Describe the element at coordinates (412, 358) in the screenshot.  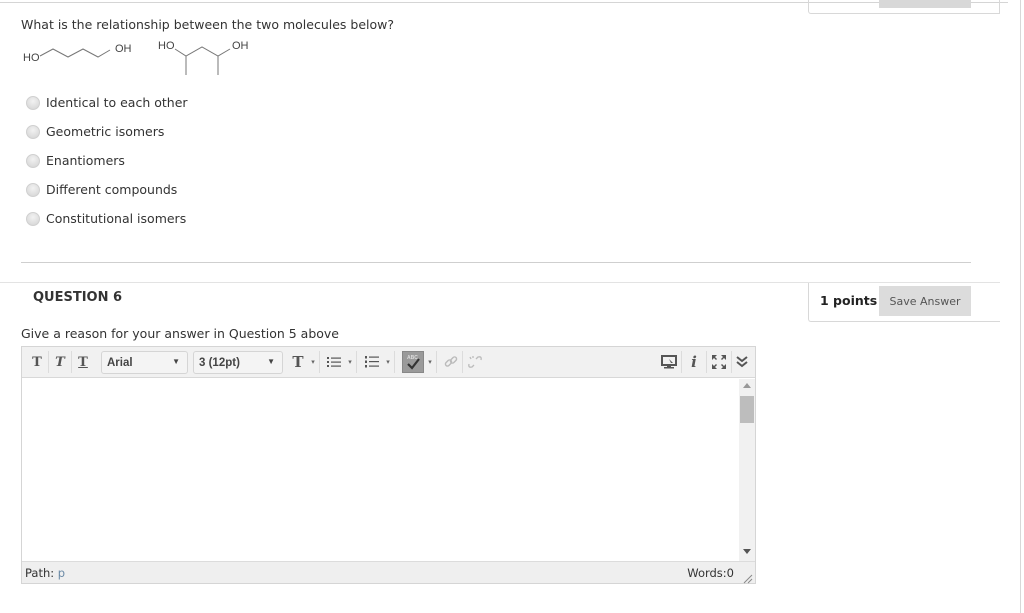
I see `svg-text: ABC` at that location.